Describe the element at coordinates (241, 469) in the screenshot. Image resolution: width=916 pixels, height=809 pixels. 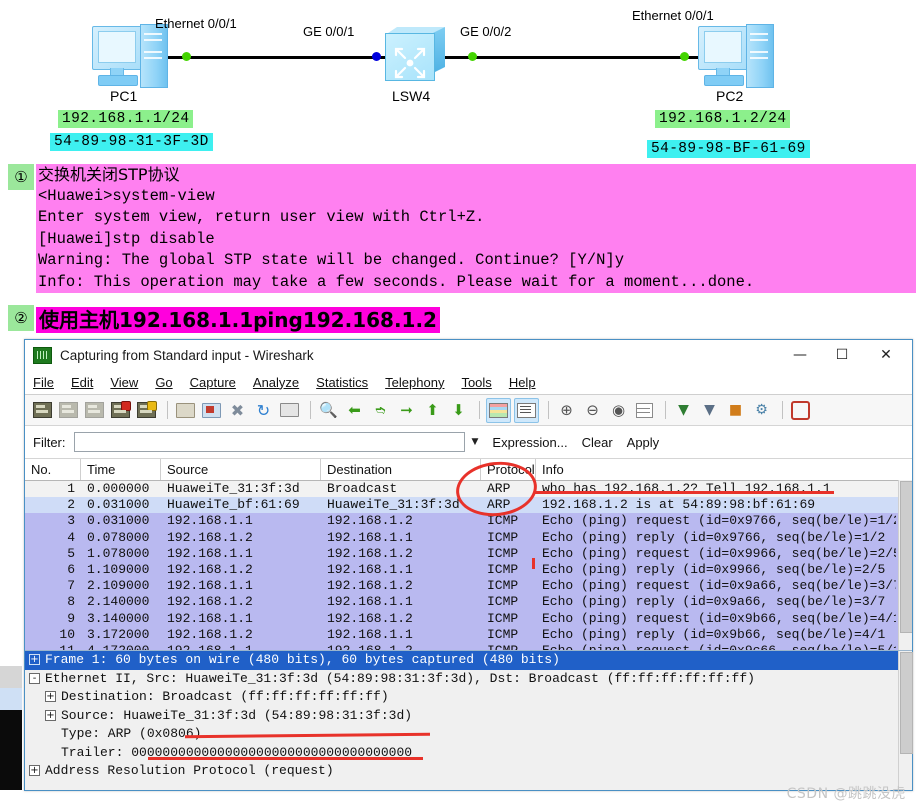
I see `column-header-source: Source` at that location.